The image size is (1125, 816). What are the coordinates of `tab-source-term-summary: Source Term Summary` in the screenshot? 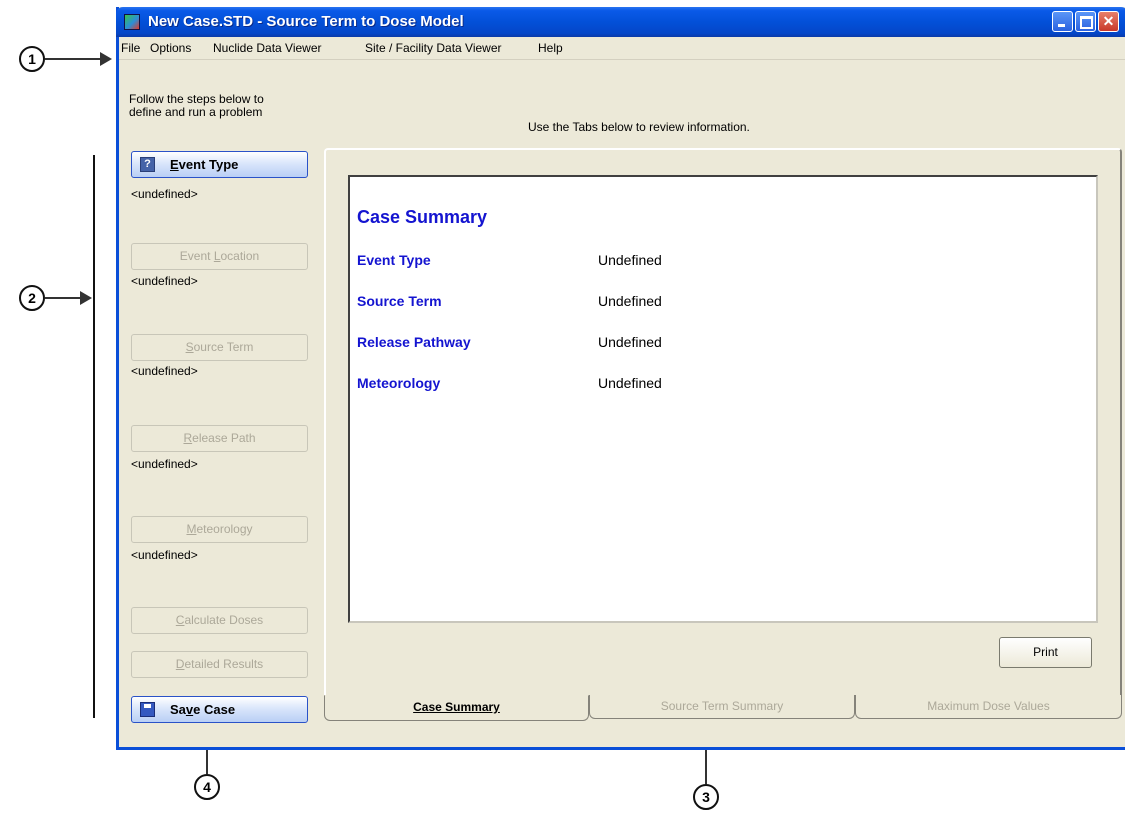 It's located at (722, 707).